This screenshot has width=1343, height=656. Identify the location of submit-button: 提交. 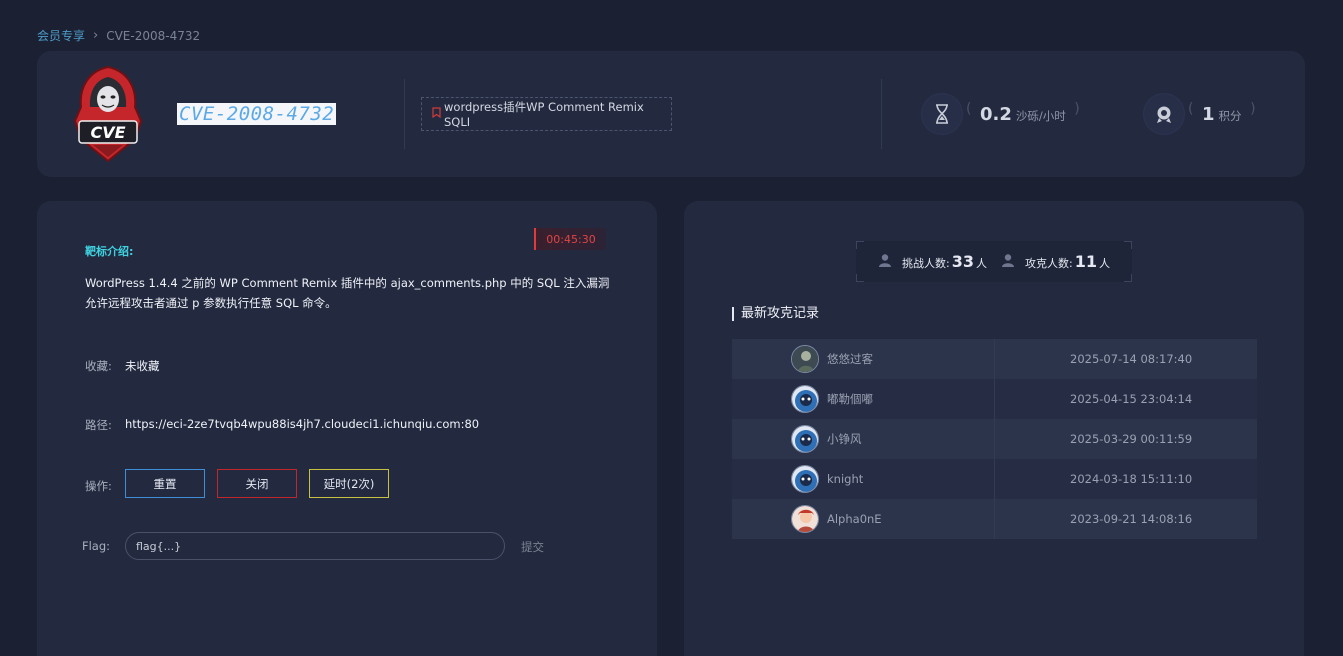
(532, 547).